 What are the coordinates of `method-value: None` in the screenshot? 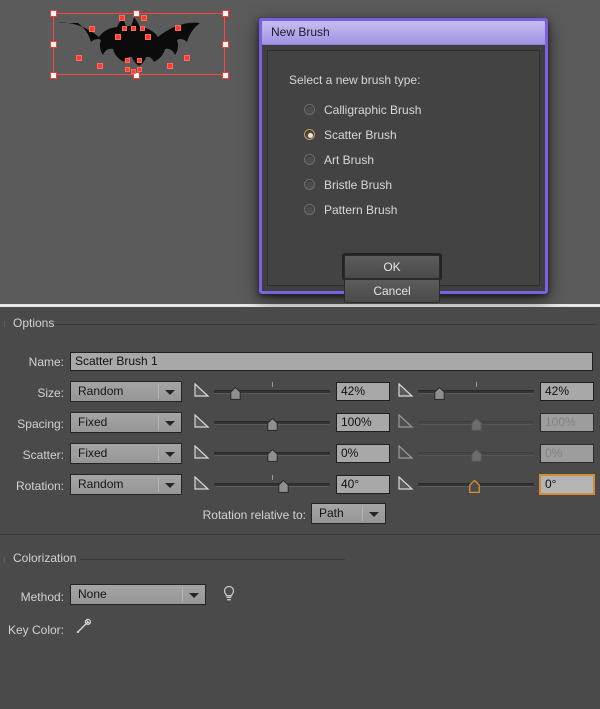 It's located at (92, 594).